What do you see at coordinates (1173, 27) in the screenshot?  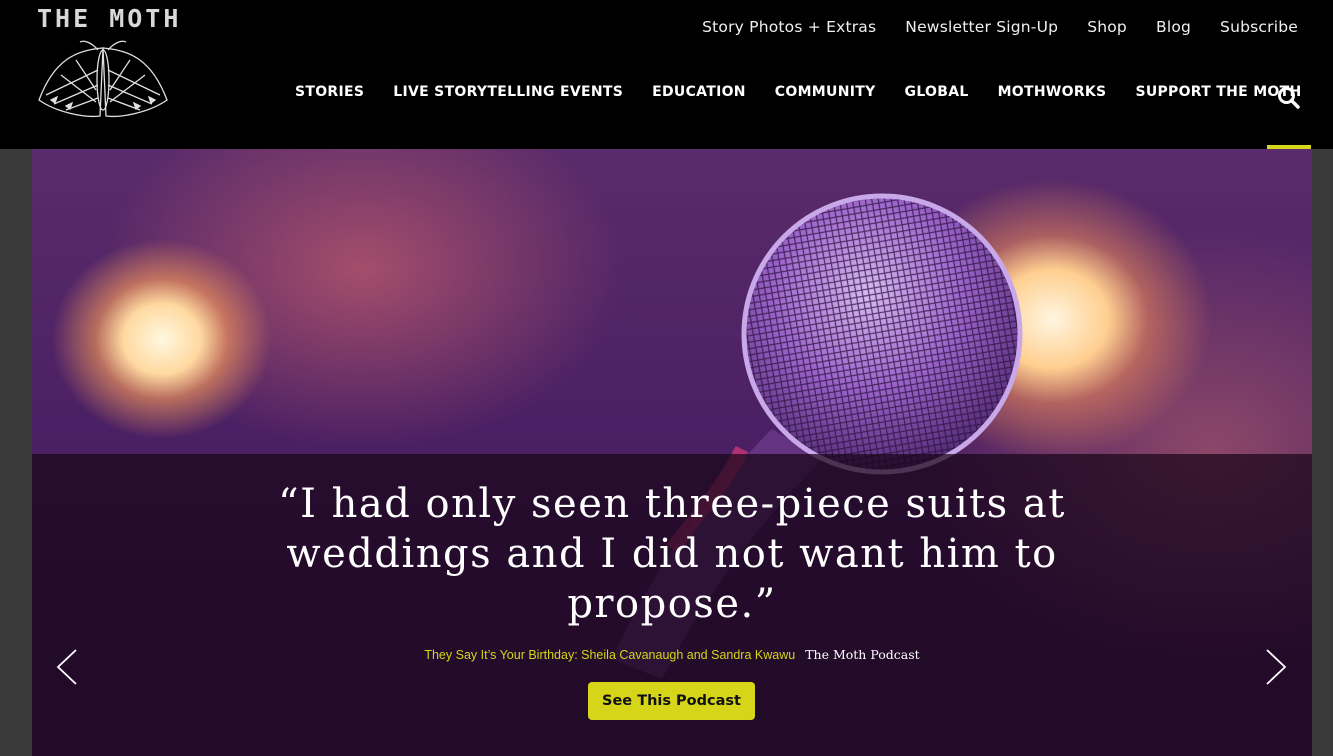 I see `util-link-blog: Blog` at bounding box center [1173, 27].